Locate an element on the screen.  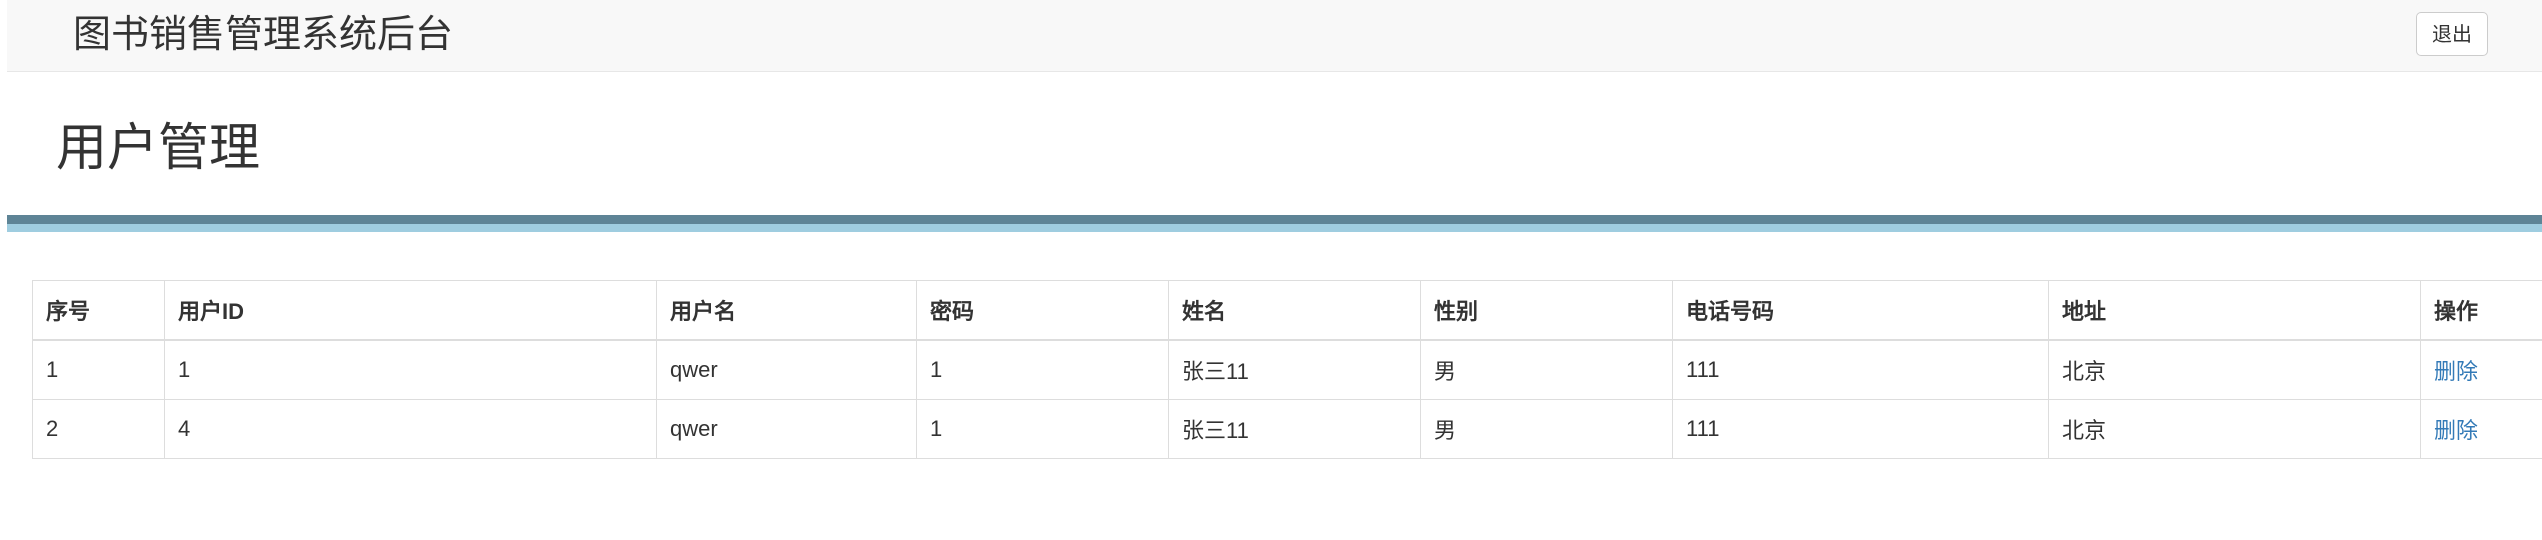
table-row: 1 1 qwer 1 张三11 男 111 北京 删除 is located at coordinates (1287, 369).